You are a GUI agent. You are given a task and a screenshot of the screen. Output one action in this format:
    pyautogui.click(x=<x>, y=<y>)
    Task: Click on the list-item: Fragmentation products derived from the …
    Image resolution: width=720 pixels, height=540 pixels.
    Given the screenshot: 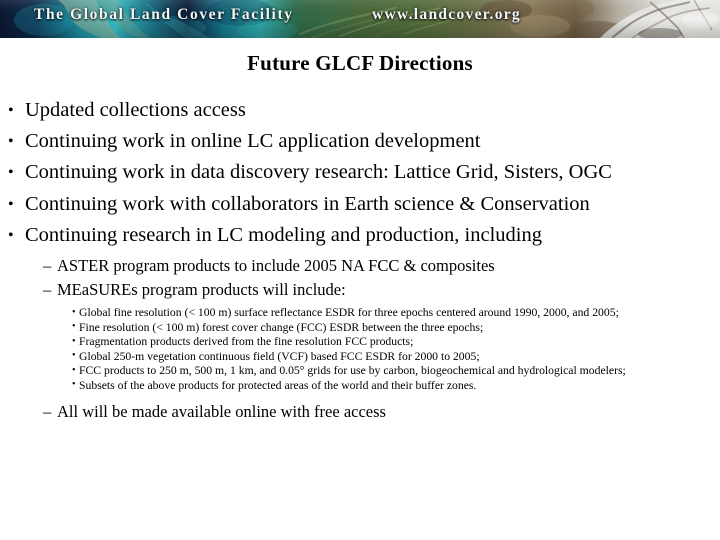 What is the action you would take?
    pyautogui.click(x=382, y=342)
    